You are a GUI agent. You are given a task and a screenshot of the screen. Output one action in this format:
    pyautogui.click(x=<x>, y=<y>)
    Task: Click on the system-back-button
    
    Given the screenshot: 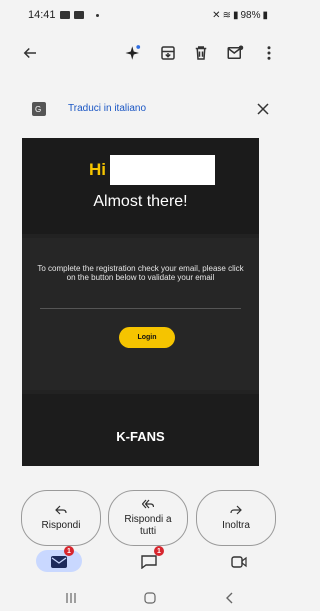 What is the action you would take?
    pyautogui.click(x=230, y=598)
    